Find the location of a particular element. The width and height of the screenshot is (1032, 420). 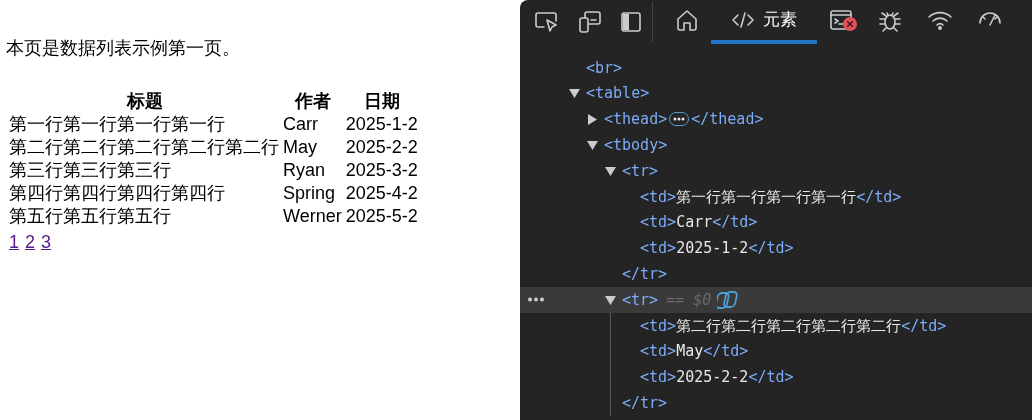

page-link: 3 is located at coordinates (46, 242).